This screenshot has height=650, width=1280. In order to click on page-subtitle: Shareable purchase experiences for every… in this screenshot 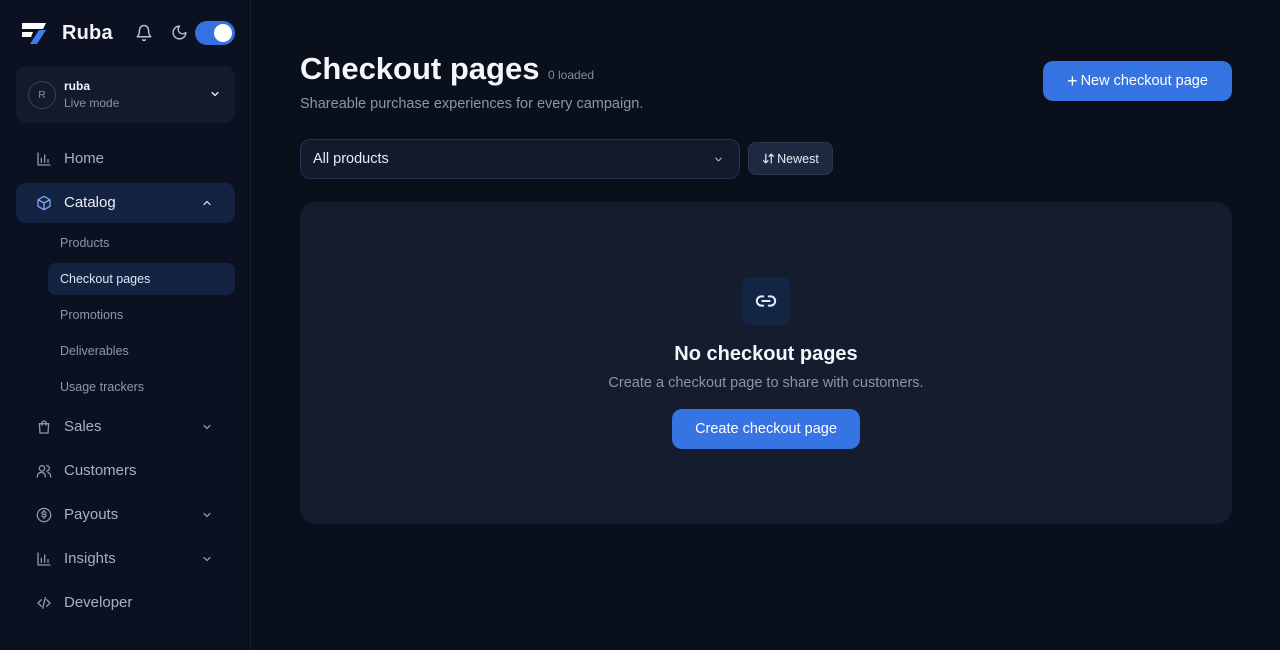, I will do `click(472, 104)`.